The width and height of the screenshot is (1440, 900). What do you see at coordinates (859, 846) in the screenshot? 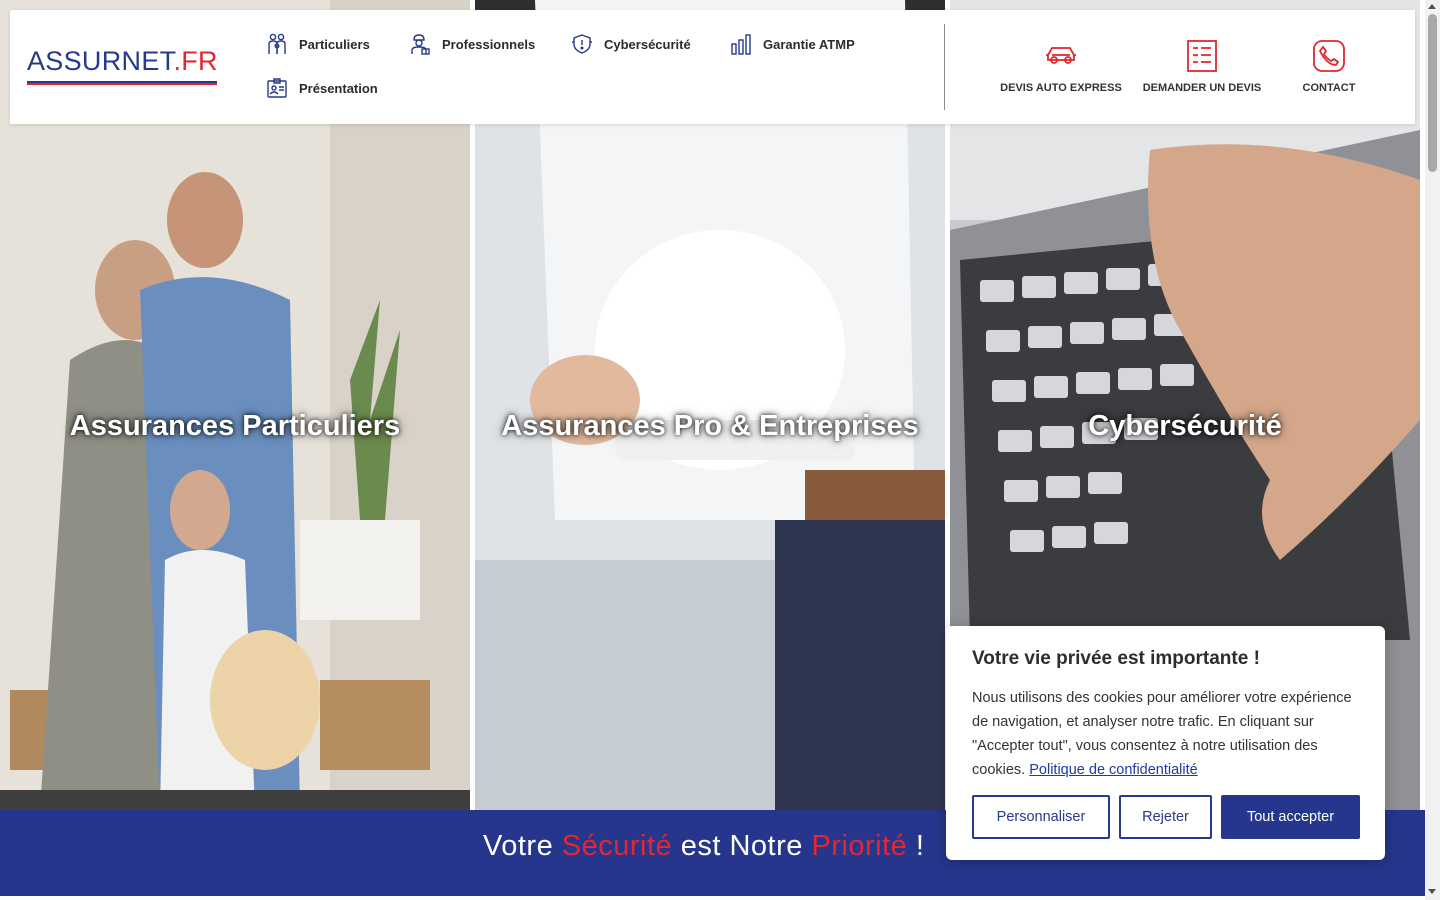
I see `tagline-highlight2: Priorité` at bounding box center [859, 846].